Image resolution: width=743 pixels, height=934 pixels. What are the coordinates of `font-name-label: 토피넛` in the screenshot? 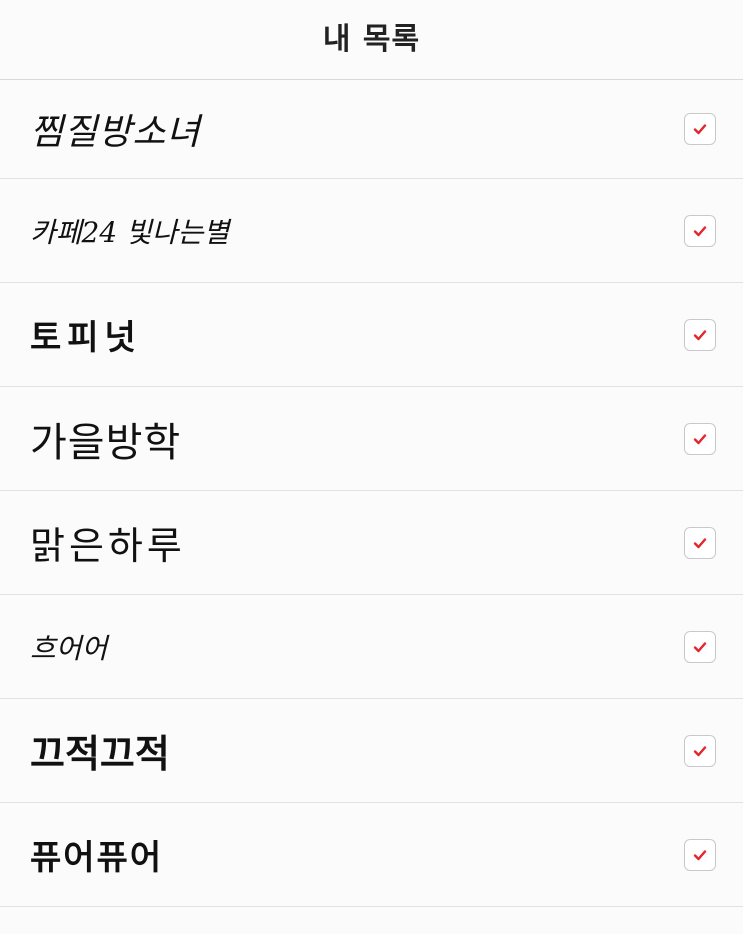 It's located at (86, 338).